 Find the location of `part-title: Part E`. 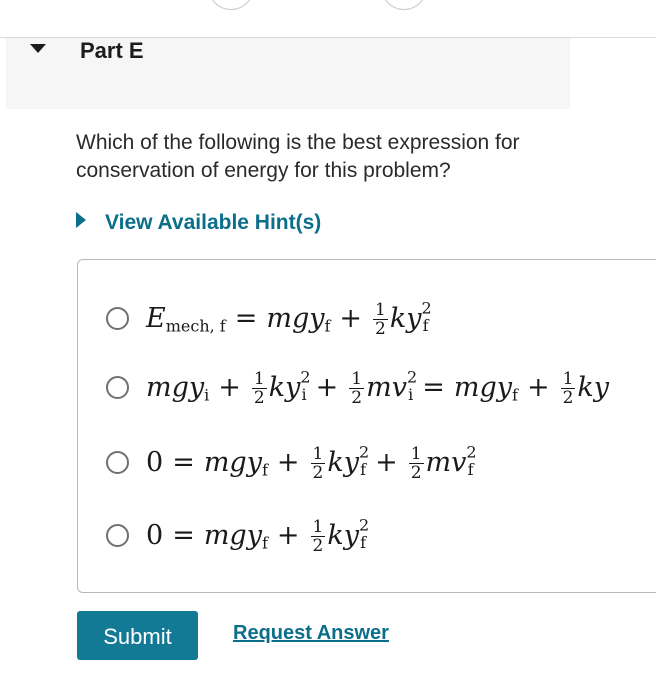

part-title: Part E is located at coordinates (112, 50).